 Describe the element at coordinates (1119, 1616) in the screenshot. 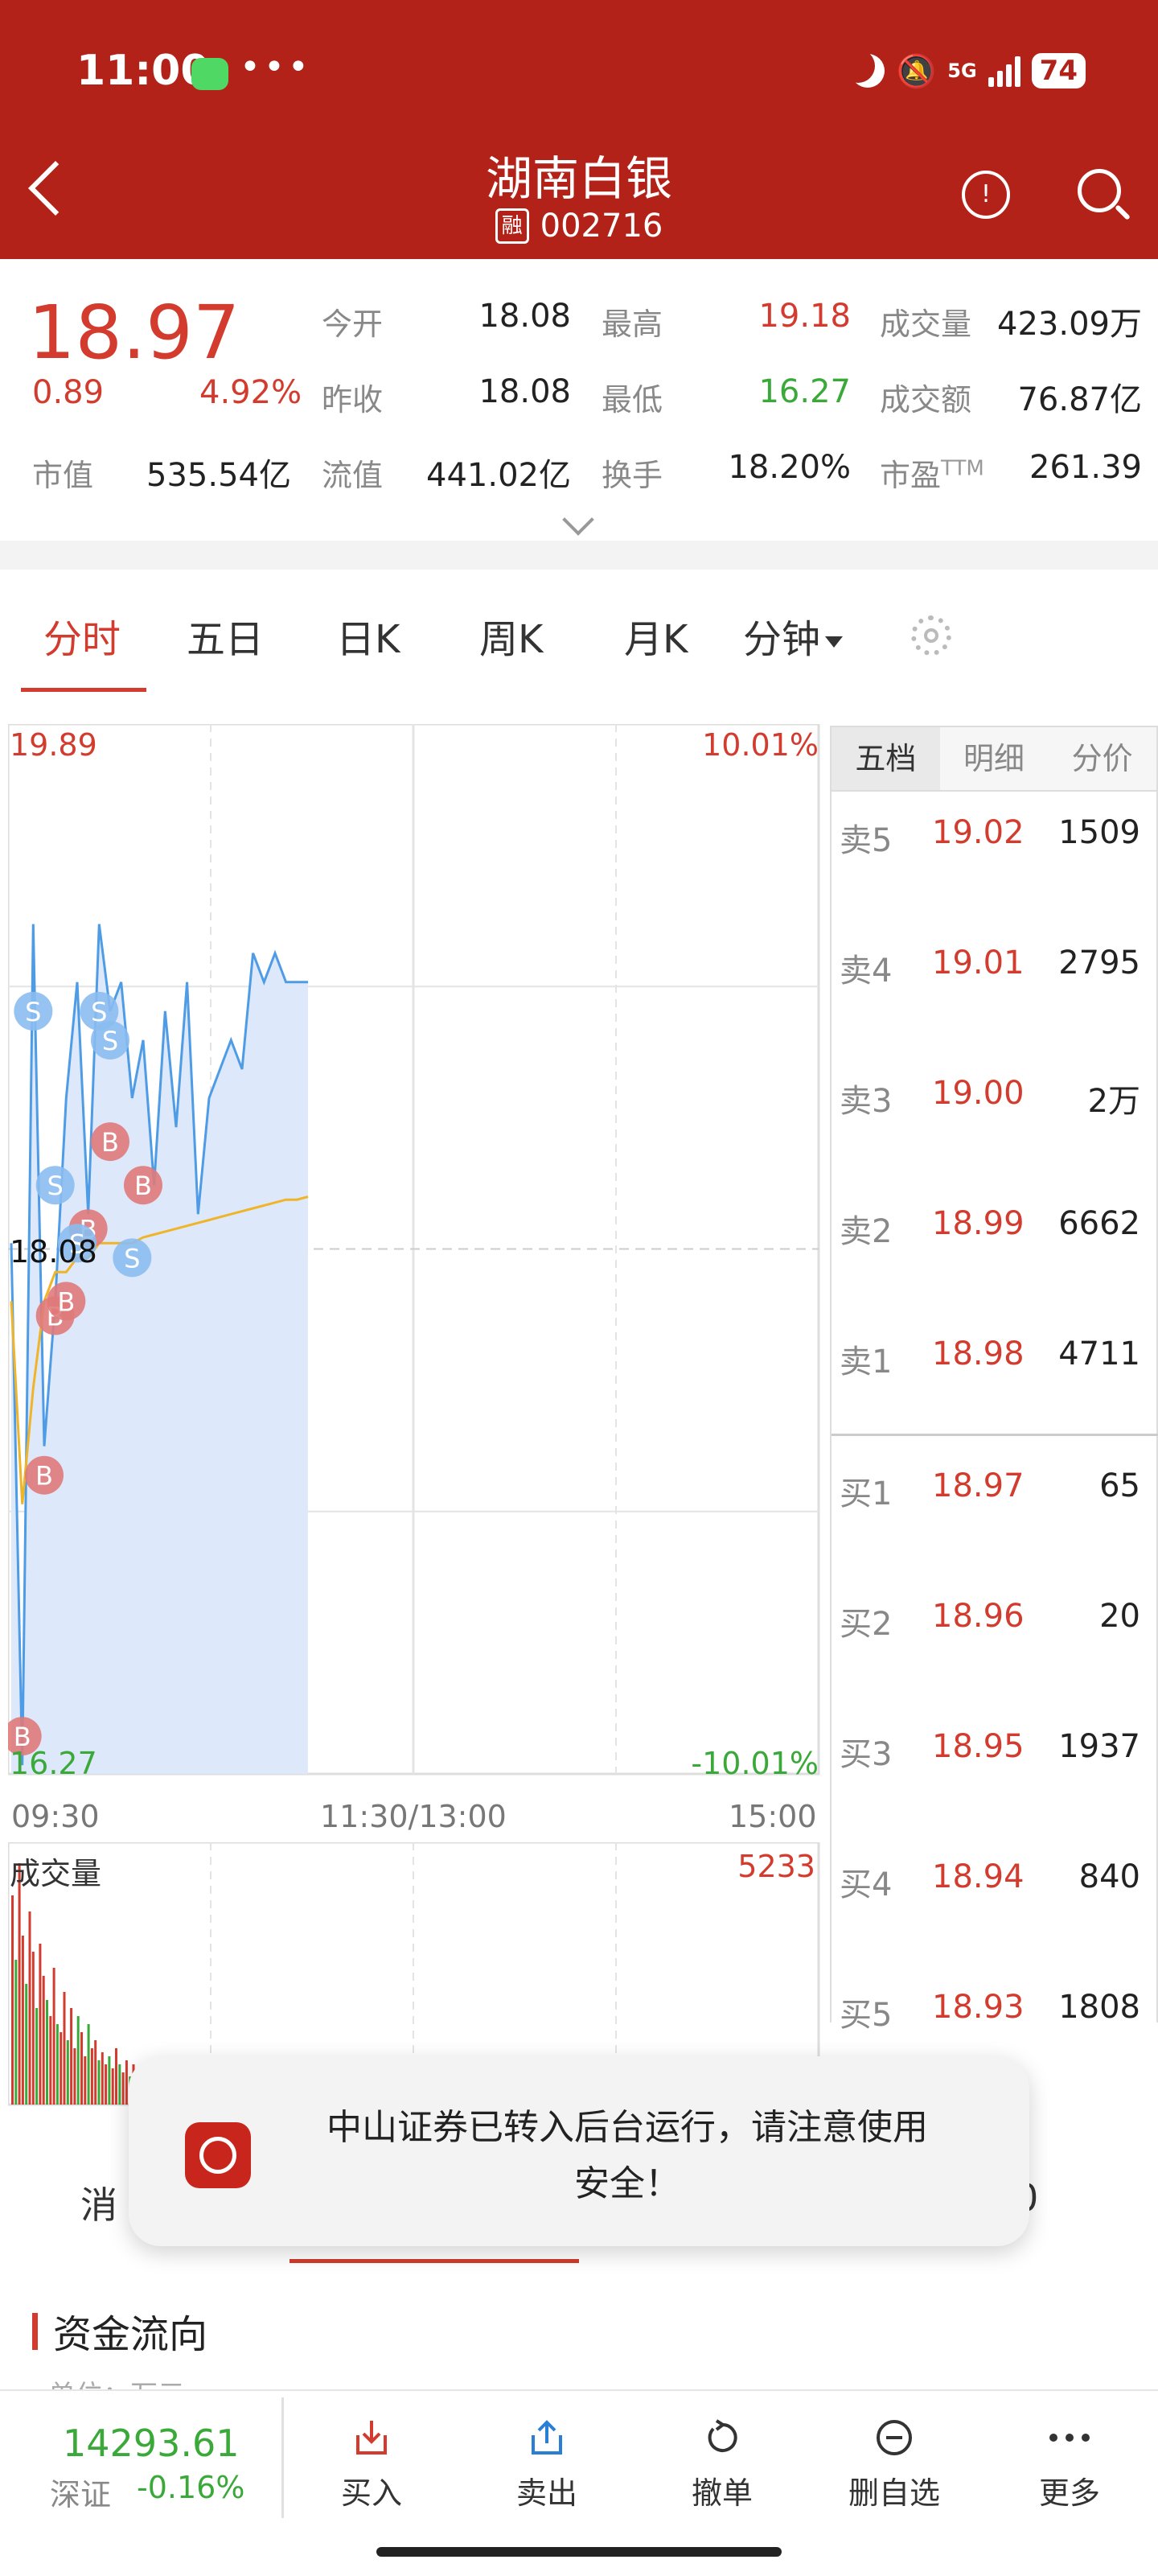

I see `level-volume: 20` at that location.